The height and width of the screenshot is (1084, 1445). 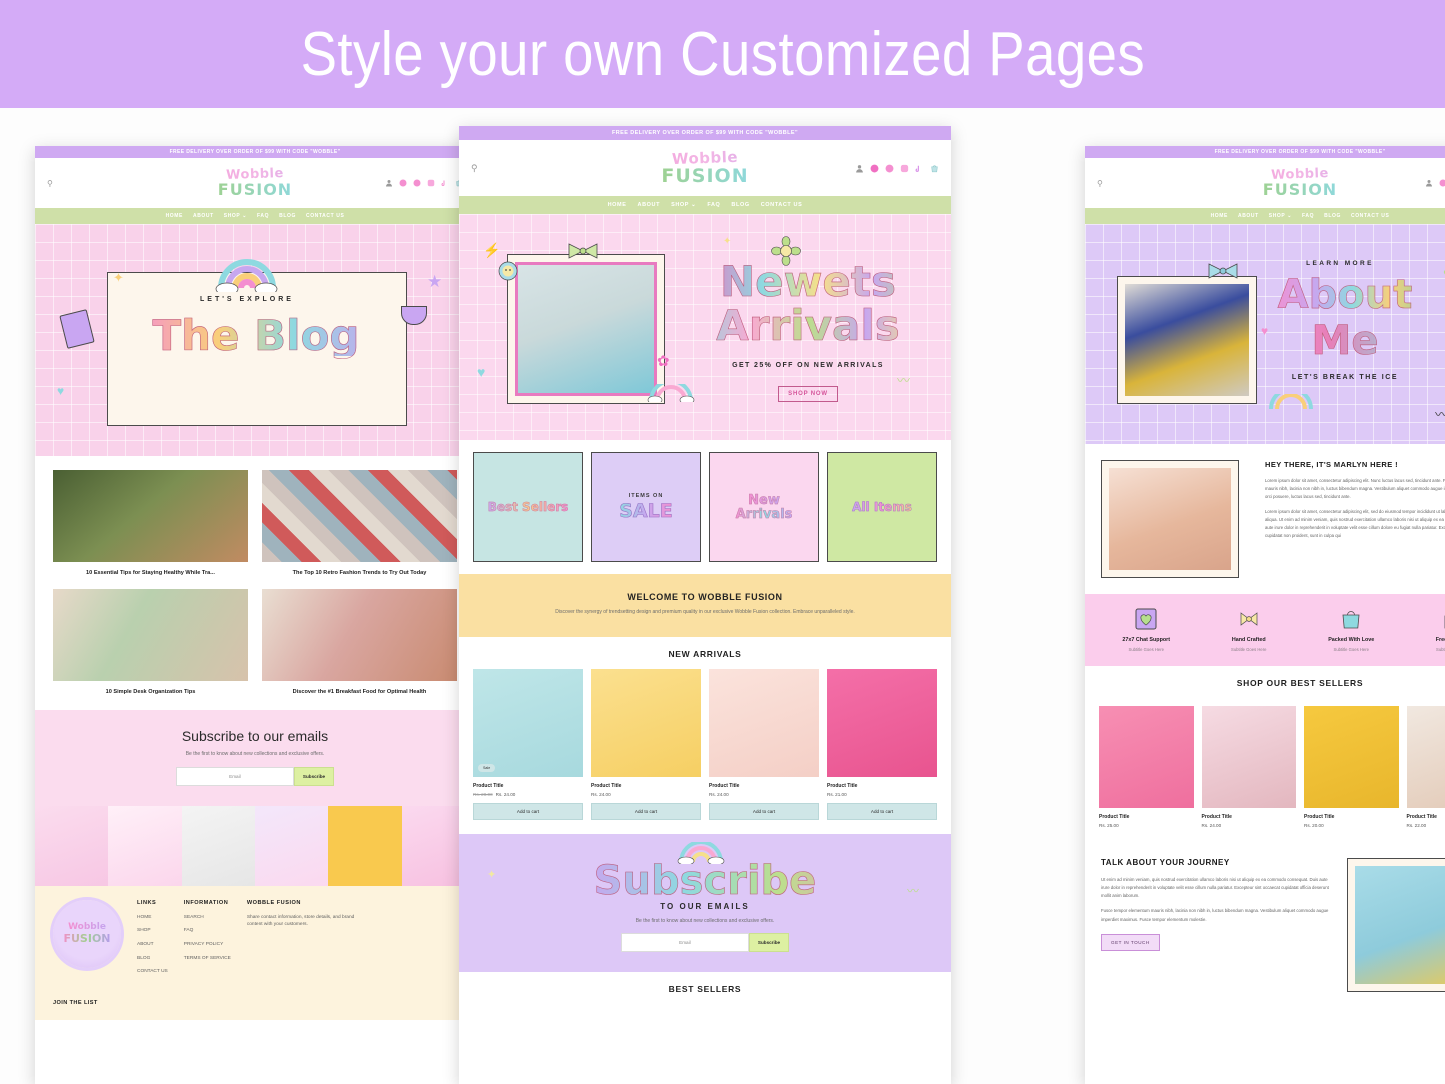 I want to click on about-hero-photo, so click(x=1187, y=340).